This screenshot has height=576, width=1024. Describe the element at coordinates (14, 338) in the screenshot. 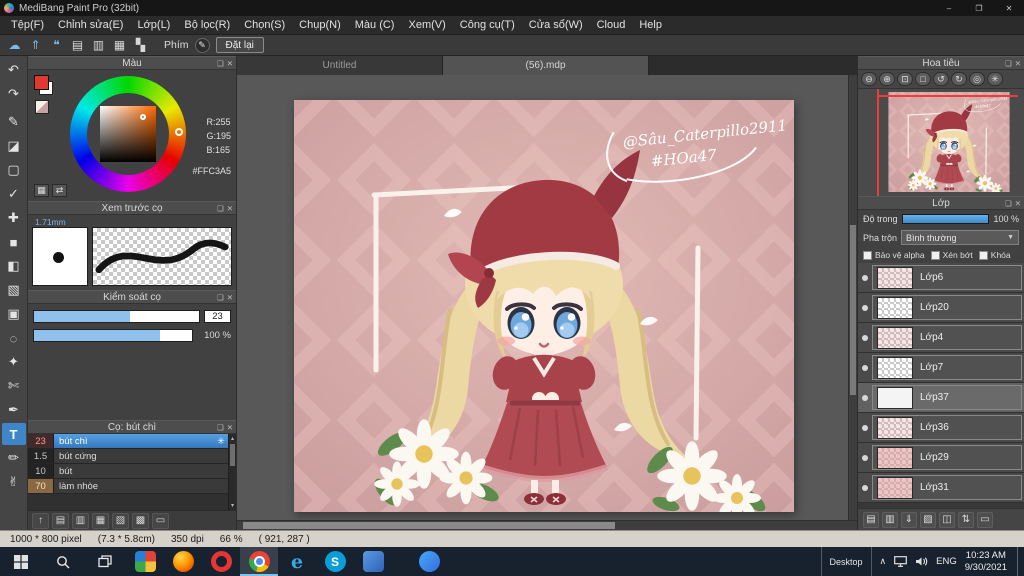

I see `lasso-tool-icon: ◌` at that location.